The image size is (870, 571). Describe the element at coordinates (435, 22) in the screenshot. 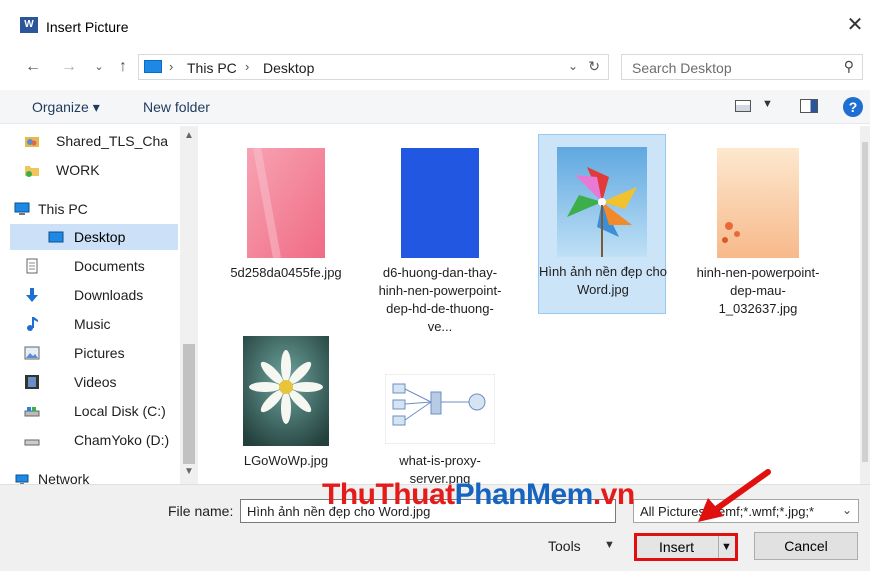

I see `title-bar: W Insert Picture ✕` at that location.